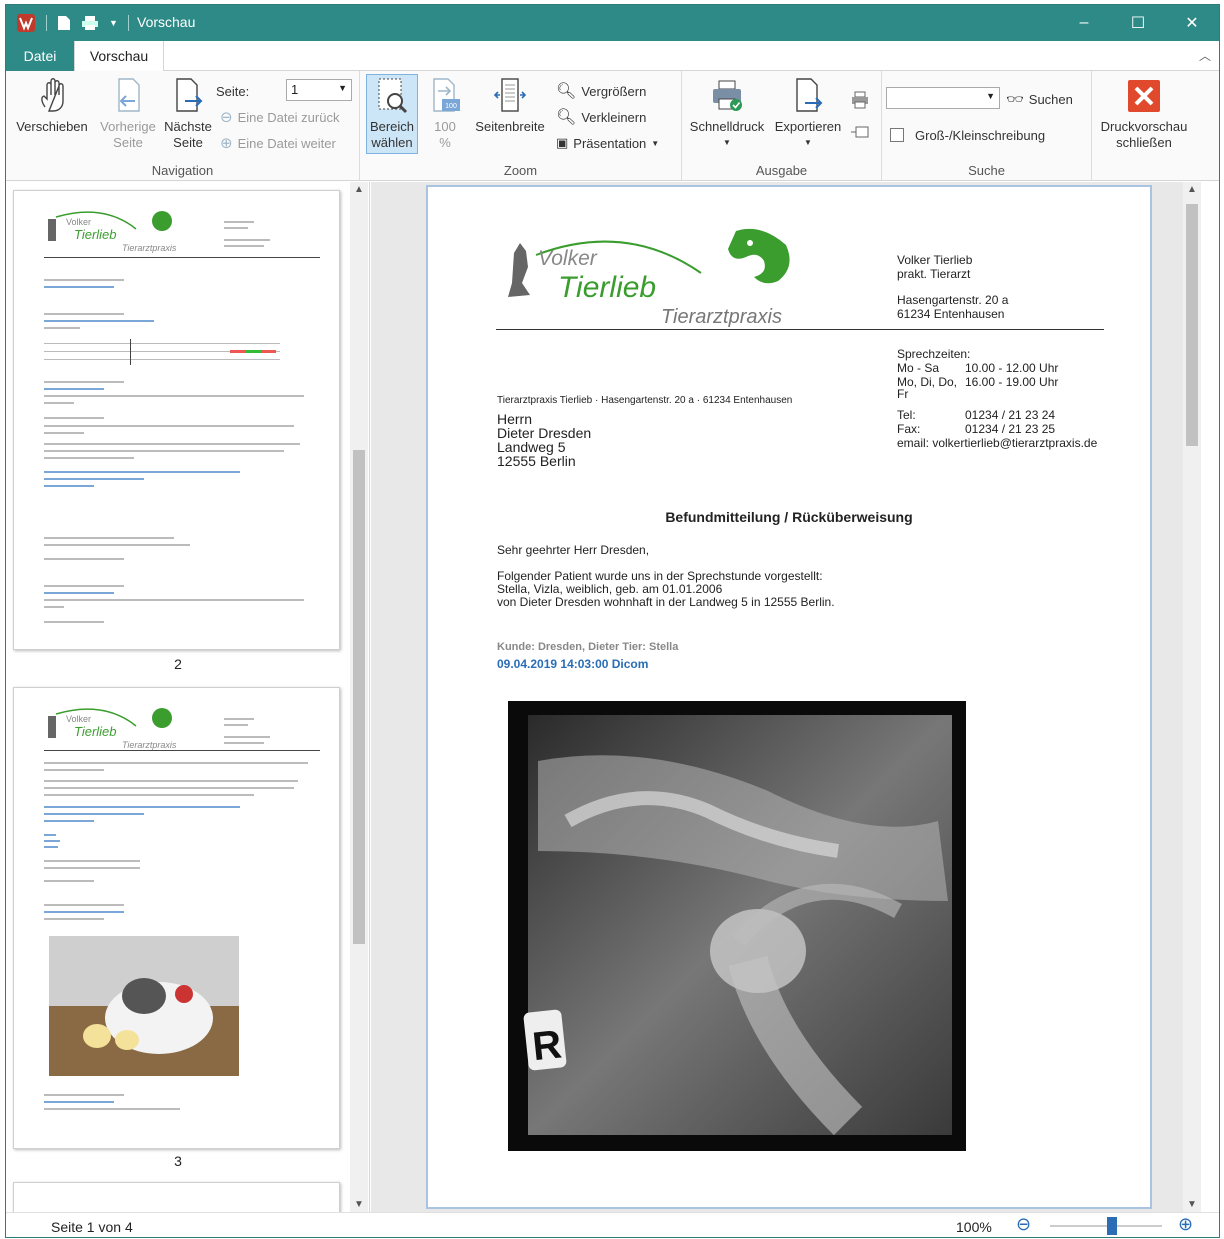 The image size is (1224, 1239). I want to click on search-button: 👓︎ Suchen, so click(1039, 99).